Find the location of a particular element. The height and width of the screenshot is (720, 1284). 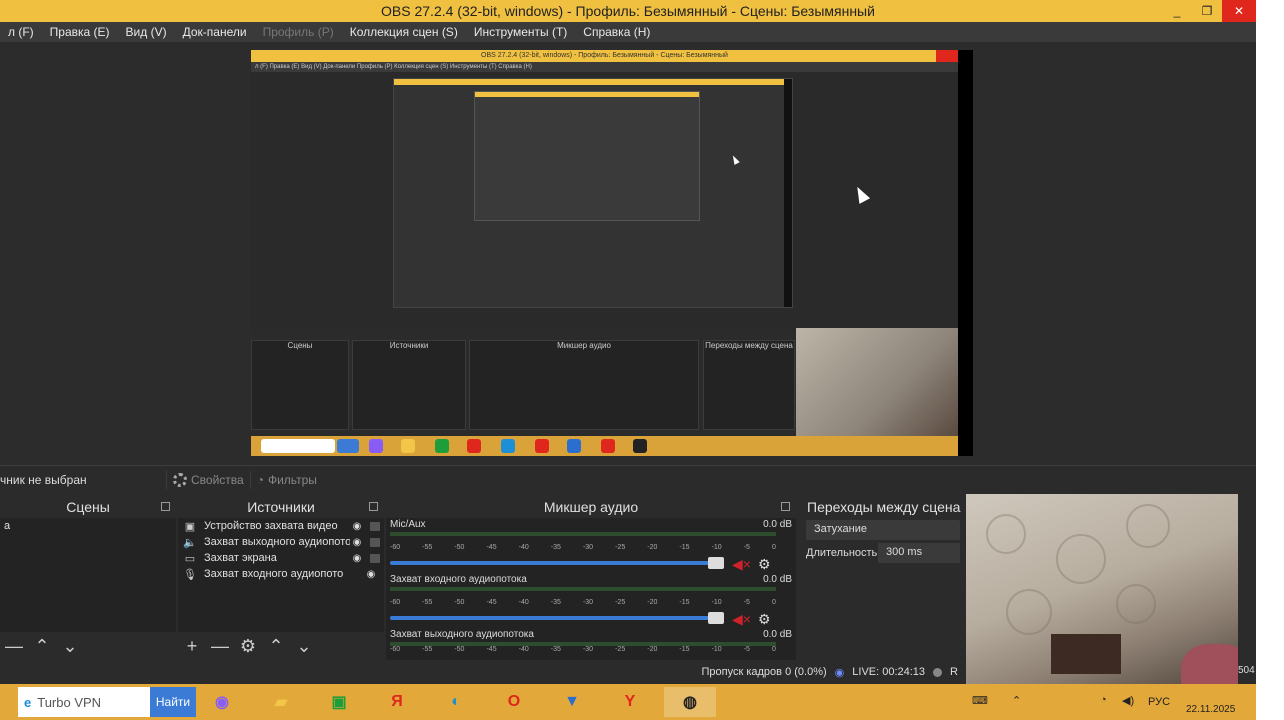

alice-icon: ◉ is located at coordinates (222, 702).